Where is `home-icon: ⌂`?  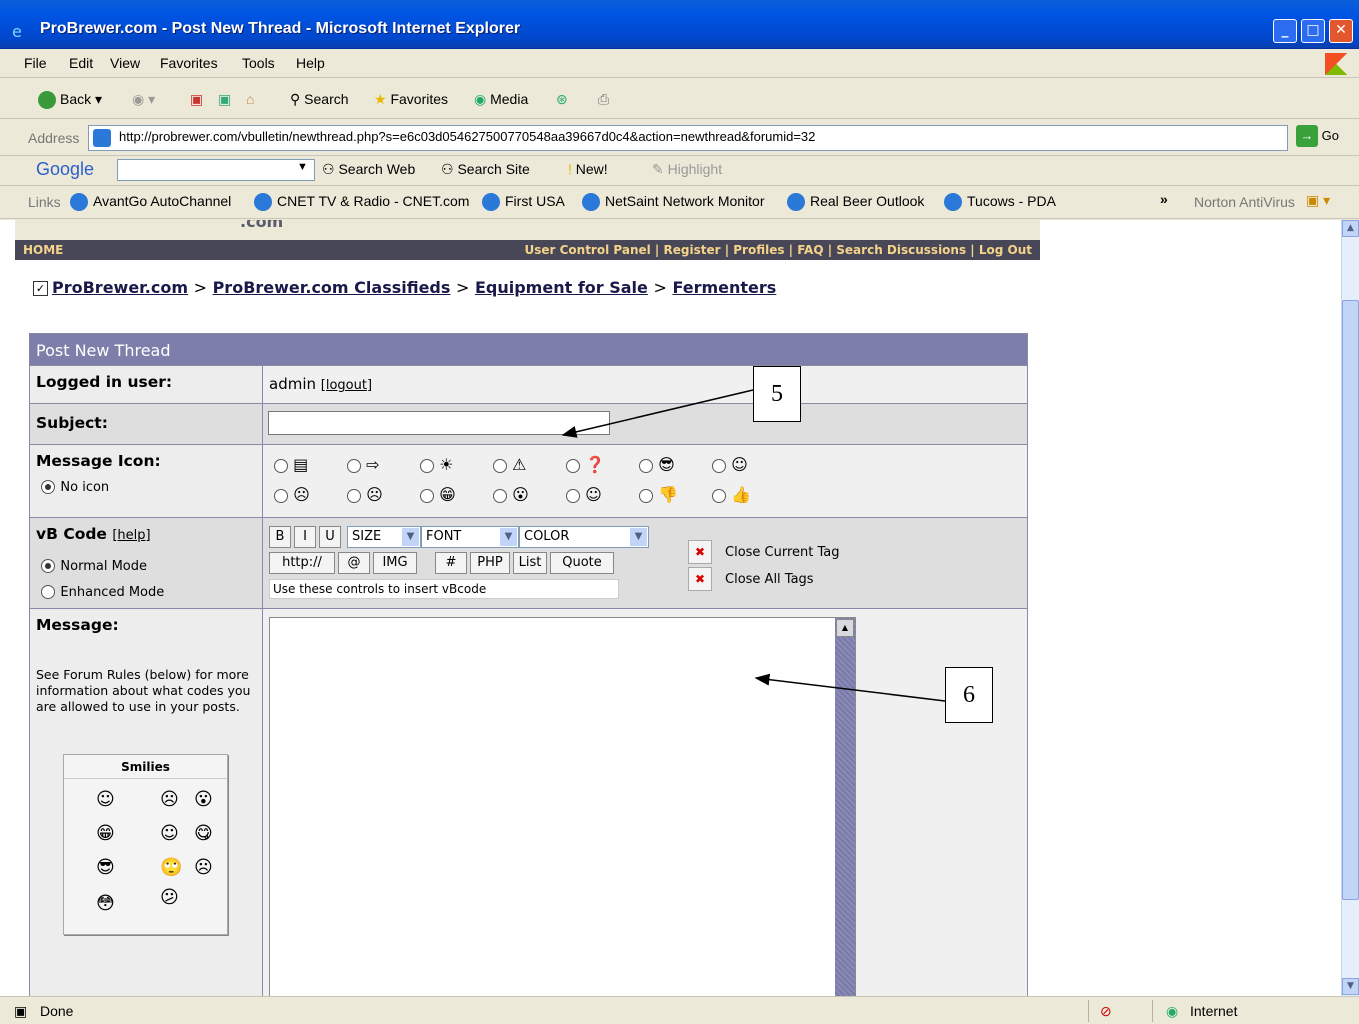 home-icon: ⌂ is located at coordinates (250, 99).